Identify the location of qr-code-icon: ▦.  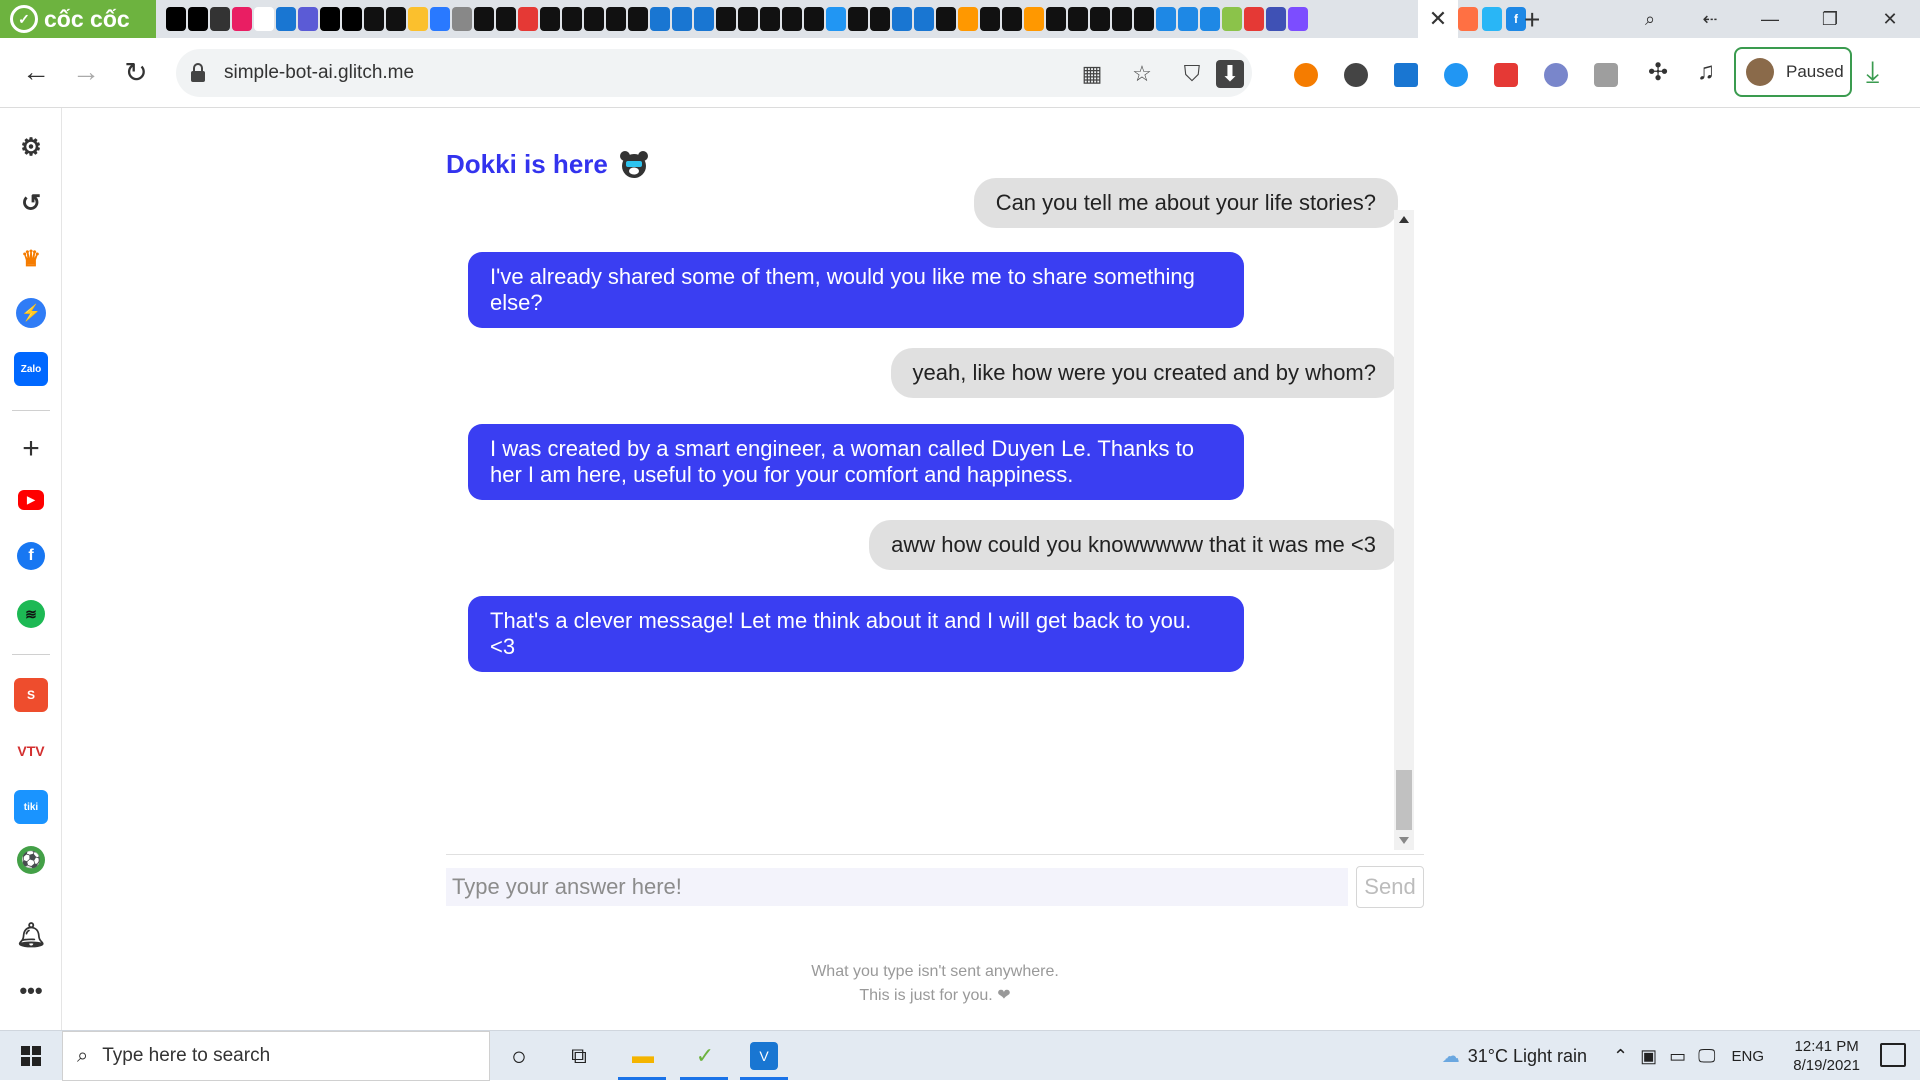
(1092, 74).